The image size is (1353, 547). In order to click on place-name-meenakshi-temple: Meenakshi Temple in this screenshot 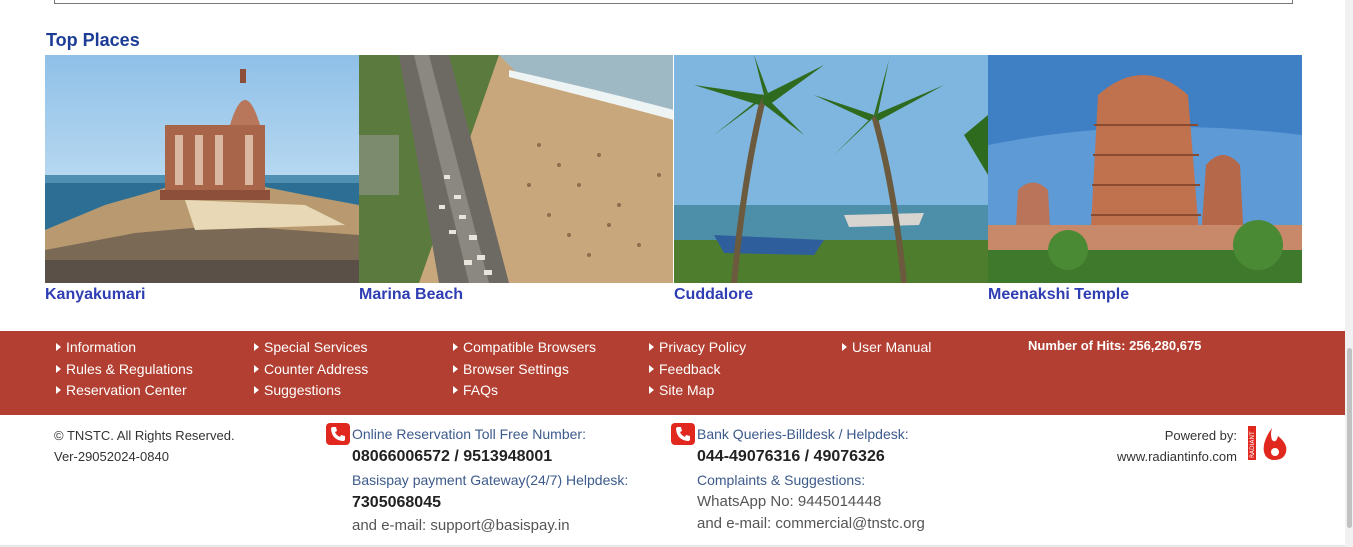, I will do `click(1145, 295)`.